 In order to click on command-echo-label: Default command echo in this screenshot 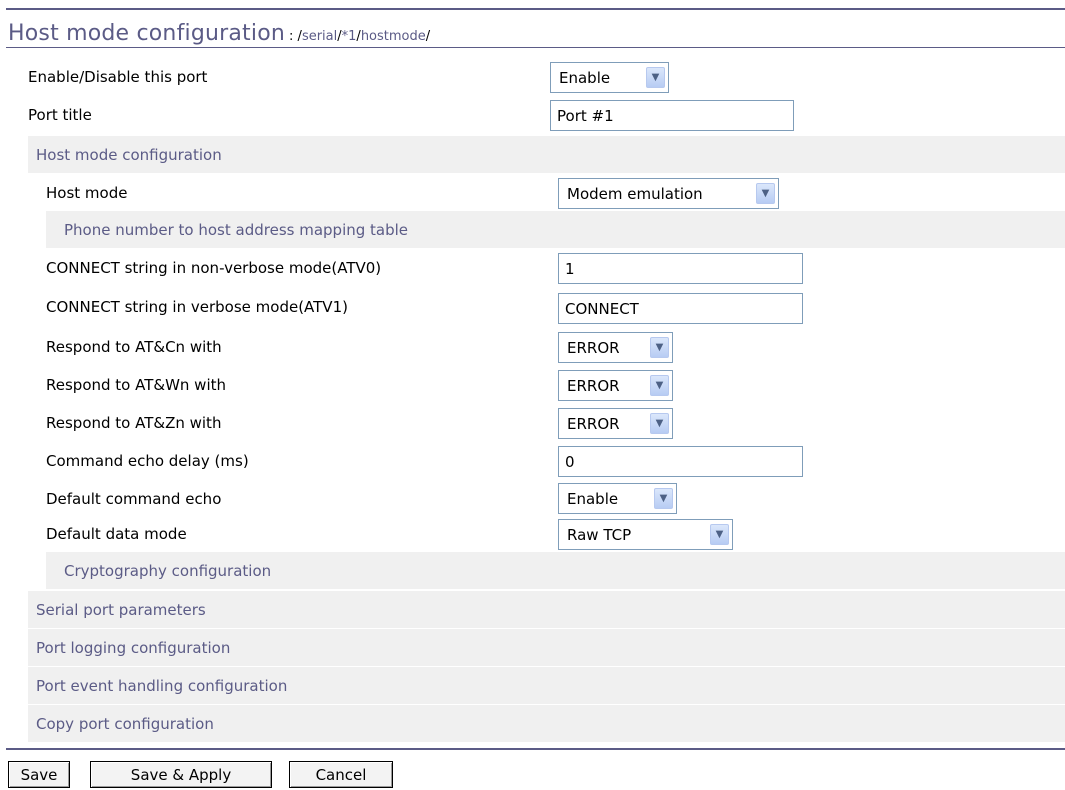, I will do `click(134, 499)`.